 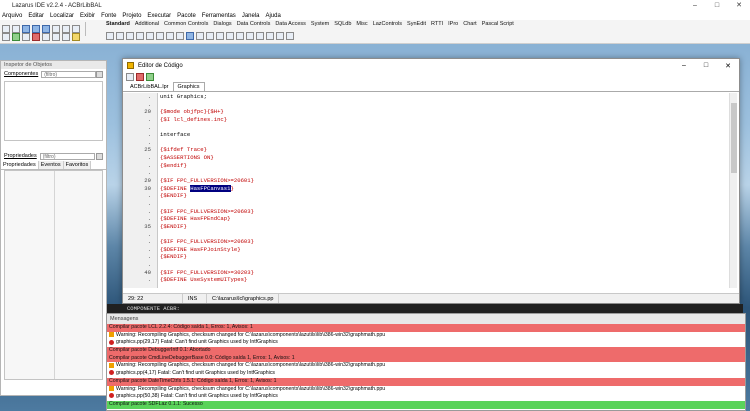 I want to click on menu-fonte: Fonte, so click(x=108, y=16).